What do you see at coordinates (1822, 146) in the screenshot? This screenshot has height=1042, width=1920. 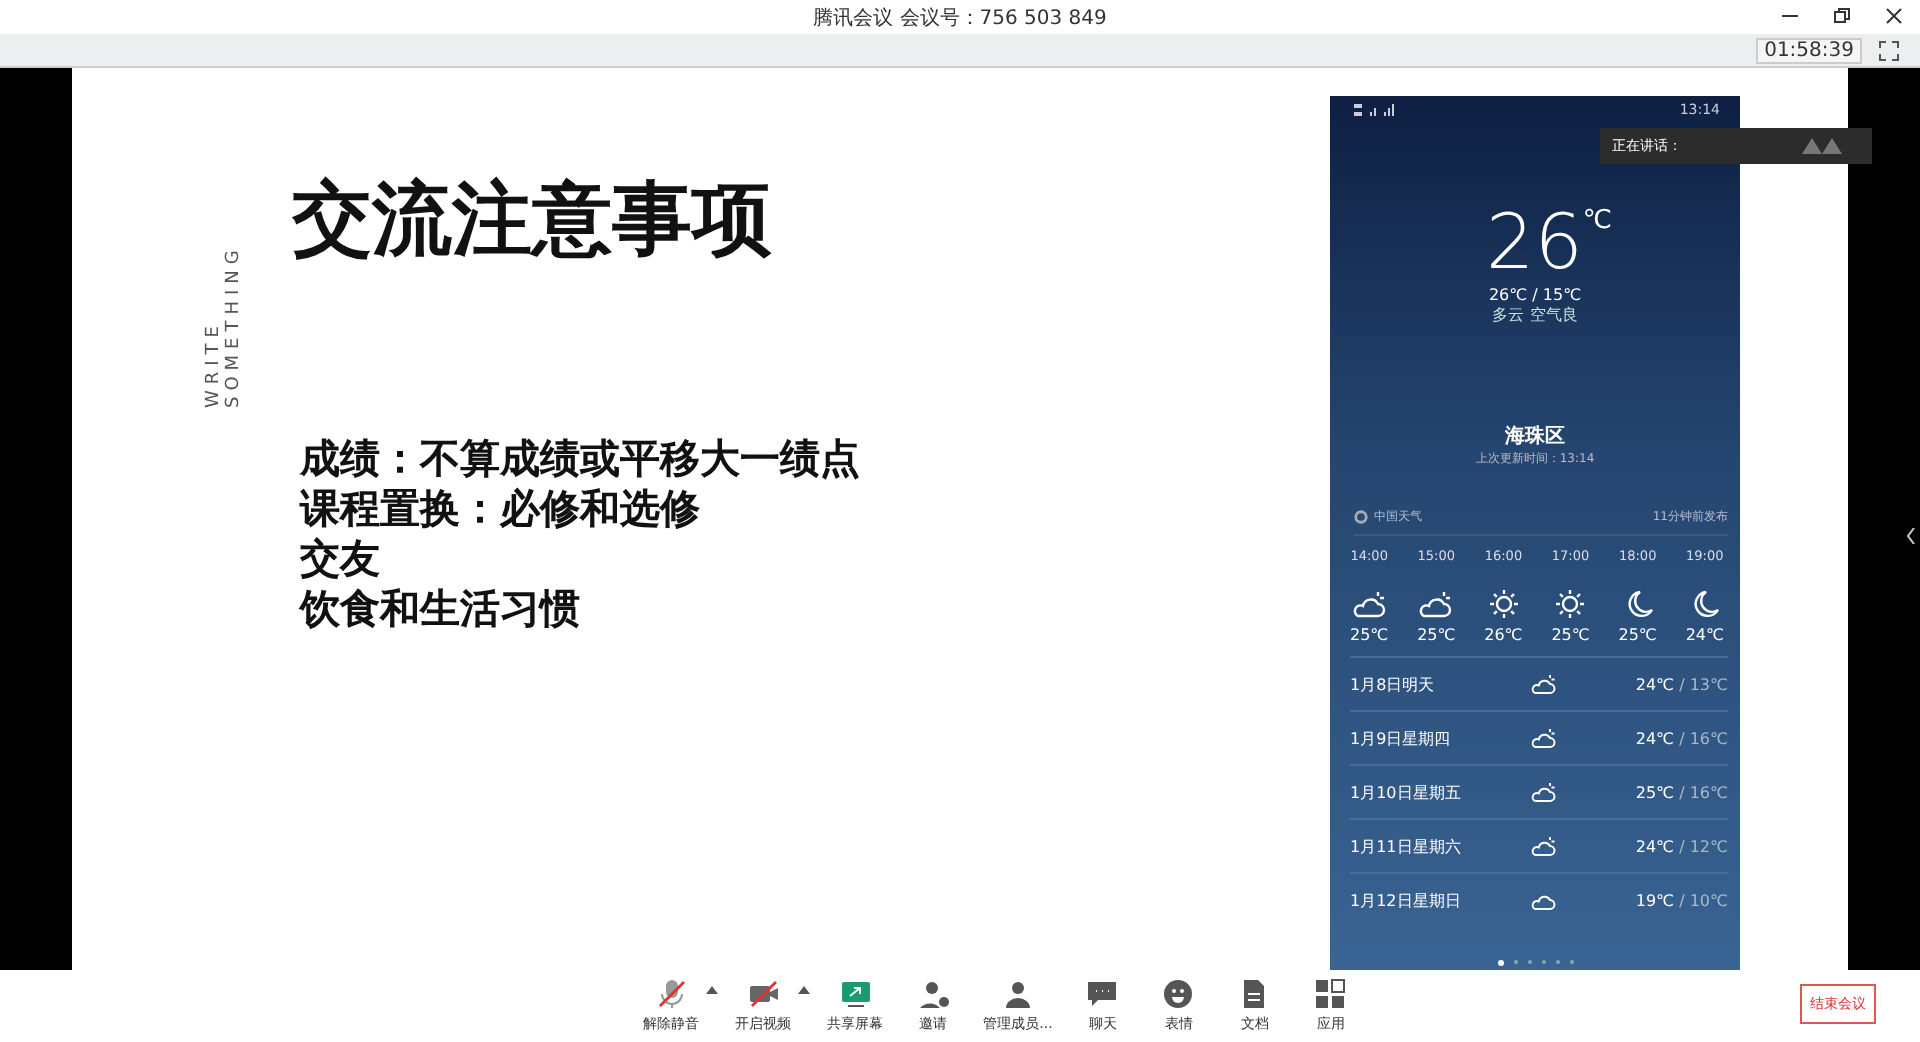 I see `sound-wave-icon` at bounding box center [1822, 146].